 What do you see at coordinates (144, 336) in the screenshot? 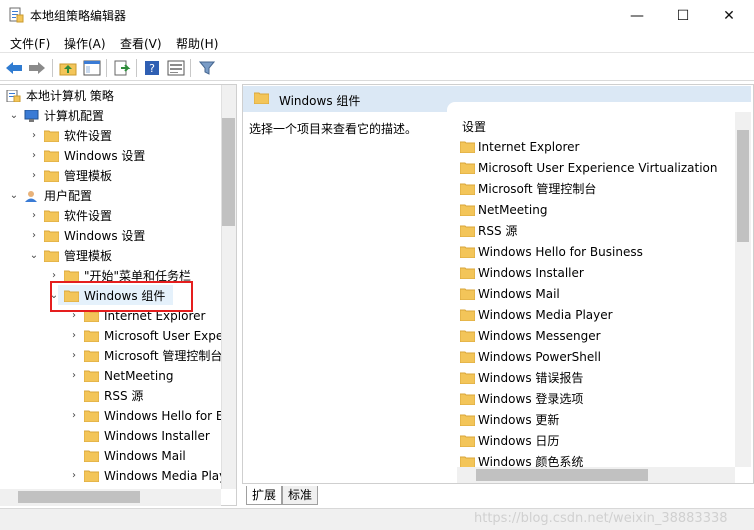
I see `tree-item: › Microsoft User Expe` at bounding box center [144, 336].